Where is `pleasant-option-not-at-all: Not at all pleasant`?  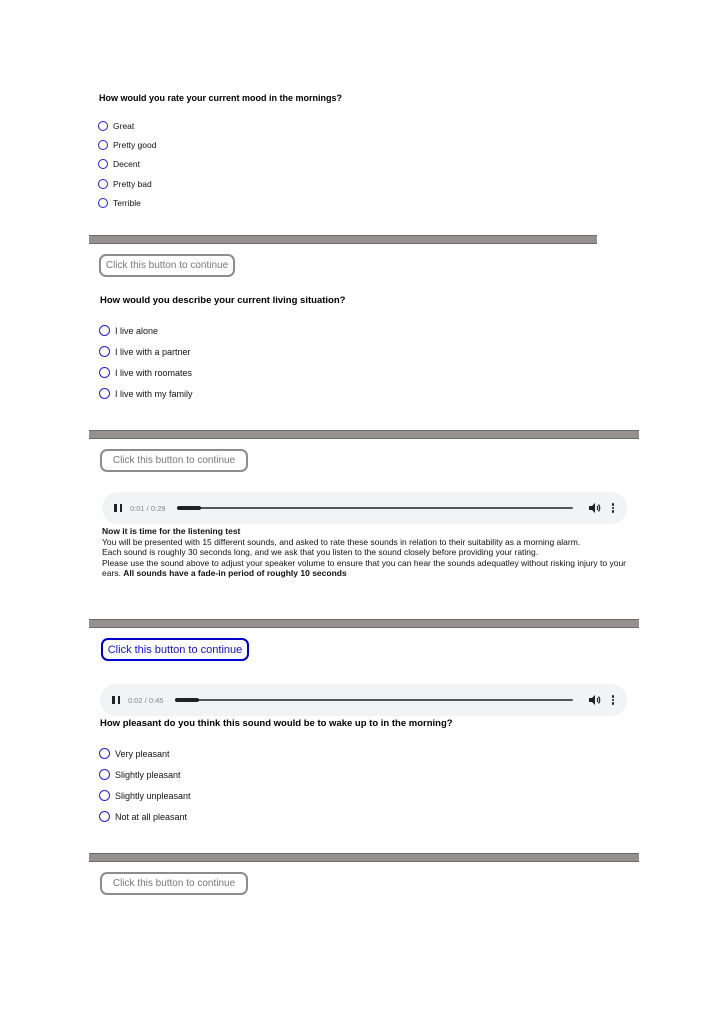
pleasant-option-not-at-all: Not at all pleasant is located at coordinates (143, 816).